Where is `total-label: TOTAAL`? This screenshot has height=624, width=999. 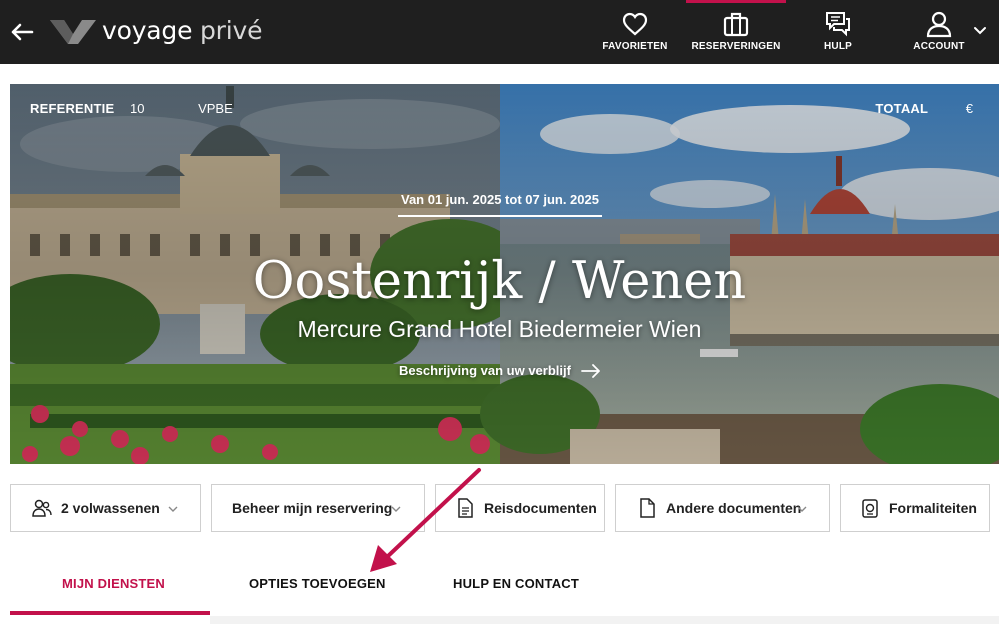 total-label: TOTAAL is located at coordinates (902, 108).